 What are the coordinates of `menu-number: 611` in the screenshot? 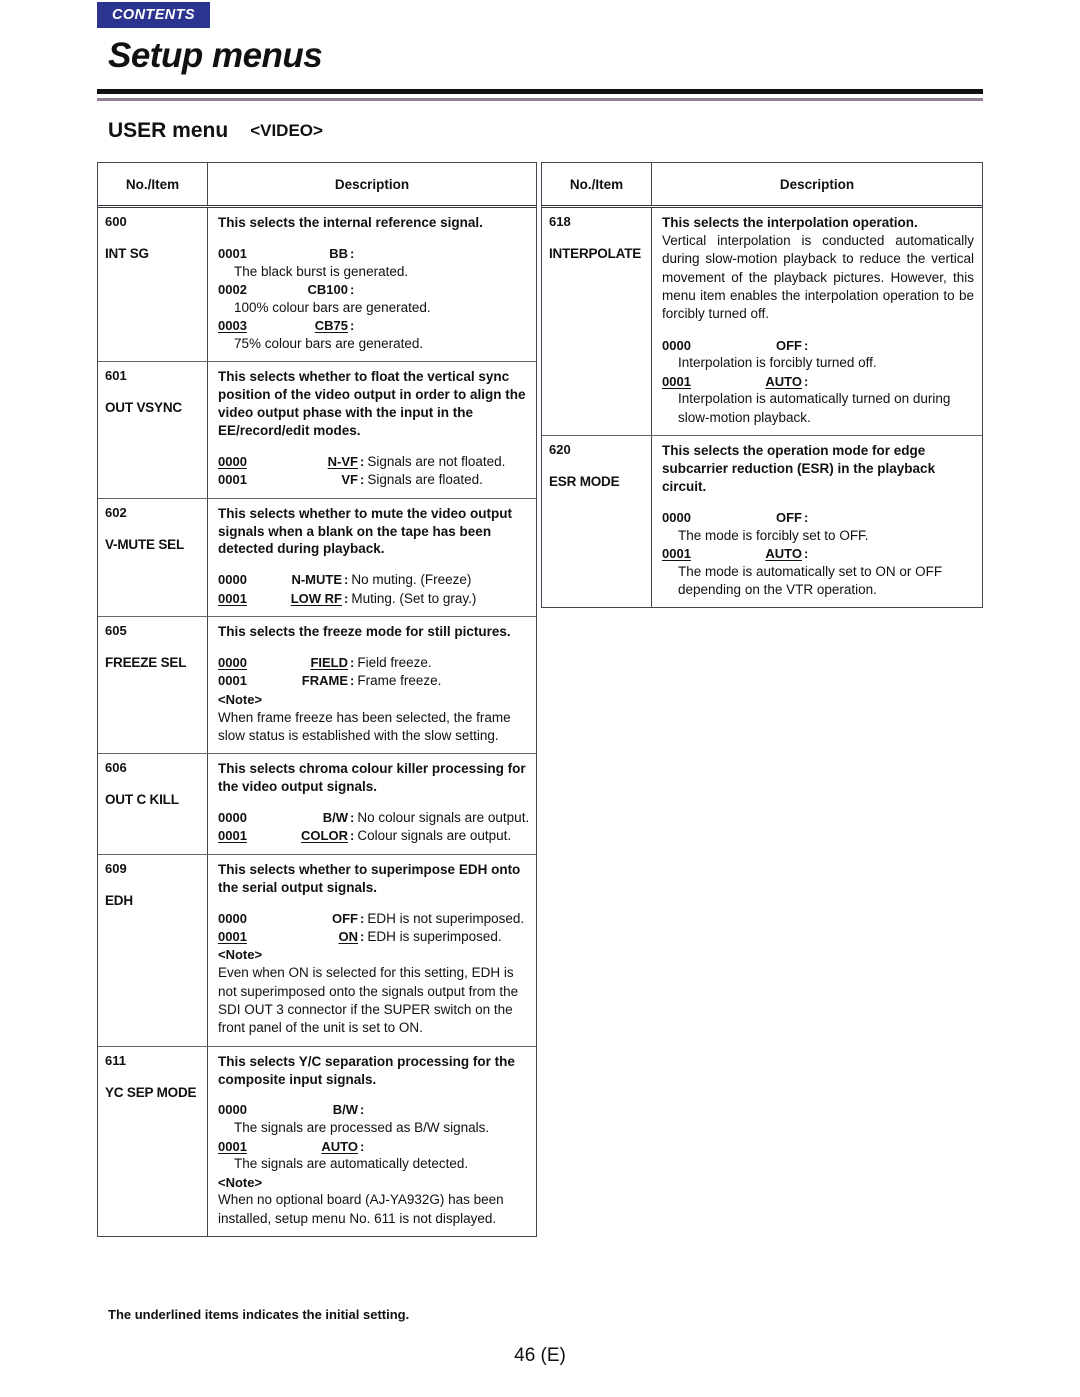 It's located at (115, 1060).